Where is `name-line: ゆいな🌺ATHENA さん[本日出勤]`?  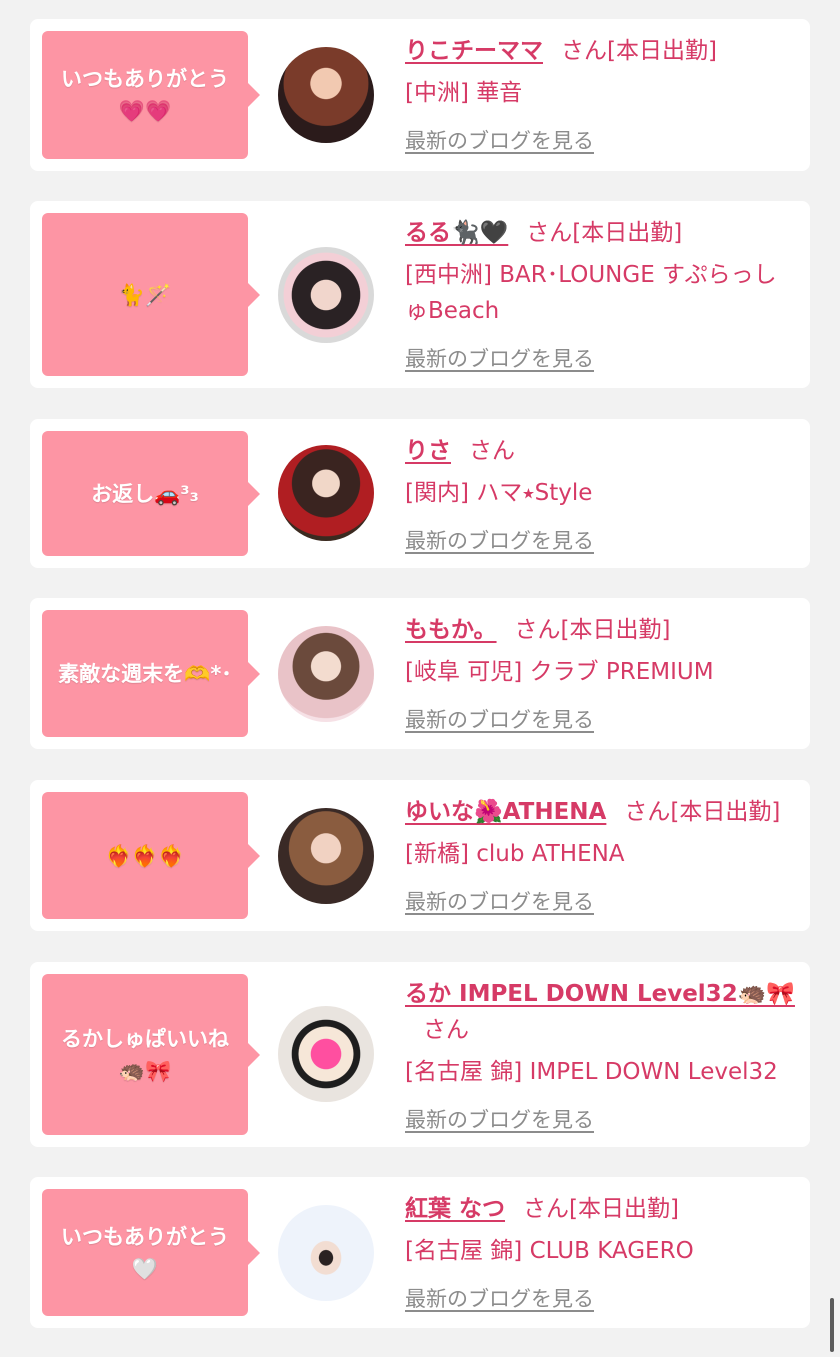 name-line: ゆいな🌺ATHENA さん[本日出勤] is located at coordinates (601, 812).